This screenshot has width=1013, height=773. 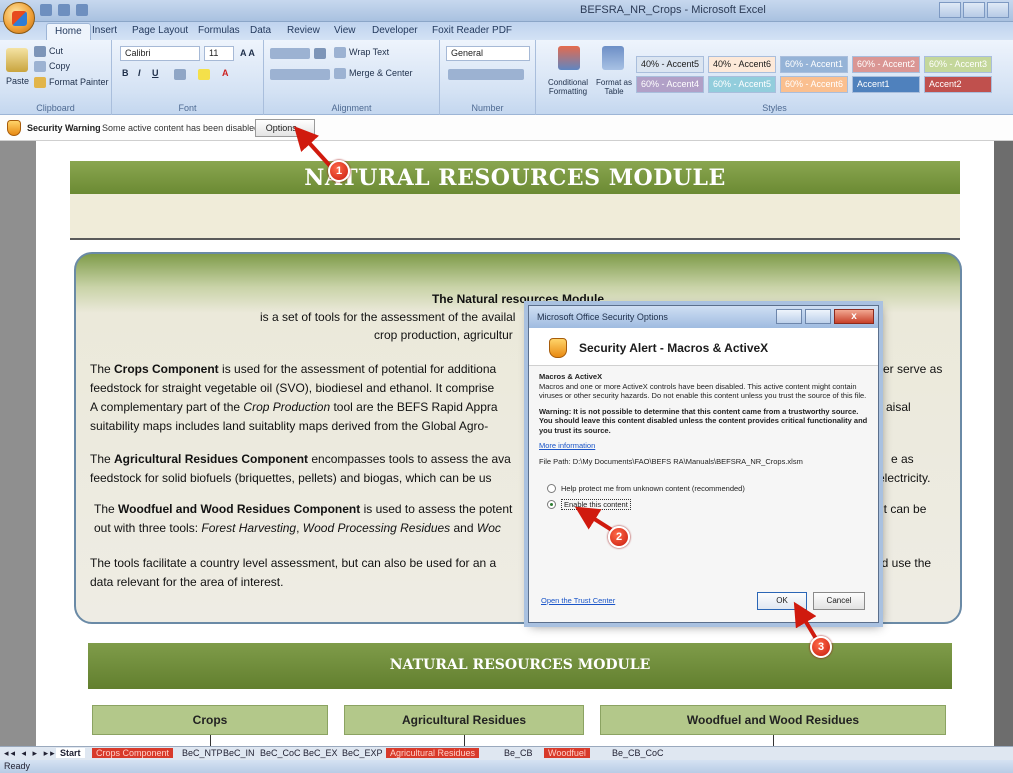 What do you see at coordinates (155, 73) in the screenshot?
I see `underline-icon: U` at bounding box center [155, 73].